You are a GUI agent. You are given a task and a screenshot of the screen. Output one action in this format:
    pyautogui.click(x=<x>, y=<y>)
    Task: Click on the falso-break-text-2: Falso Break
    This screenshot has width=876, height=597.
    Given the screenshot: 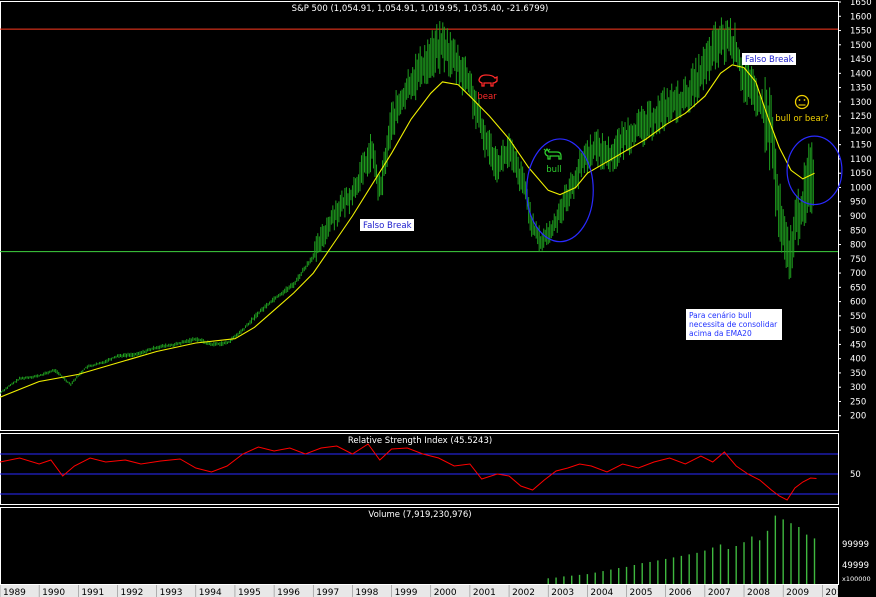 What is the action you would take?
    pyautogui.click(x=769, y=60)
    